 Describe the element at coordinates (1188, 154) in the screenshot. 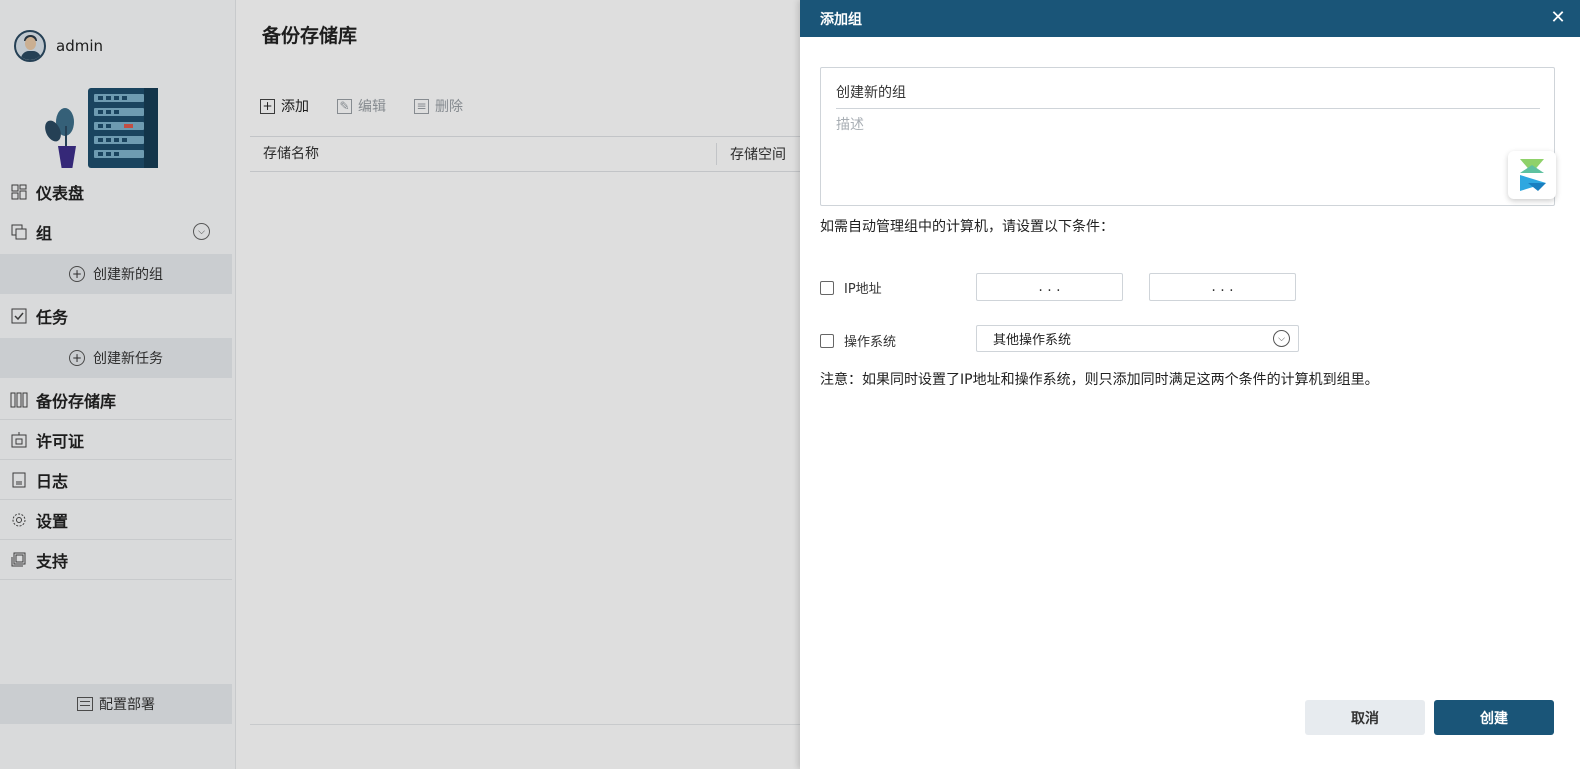

I see `description-input` at that location.